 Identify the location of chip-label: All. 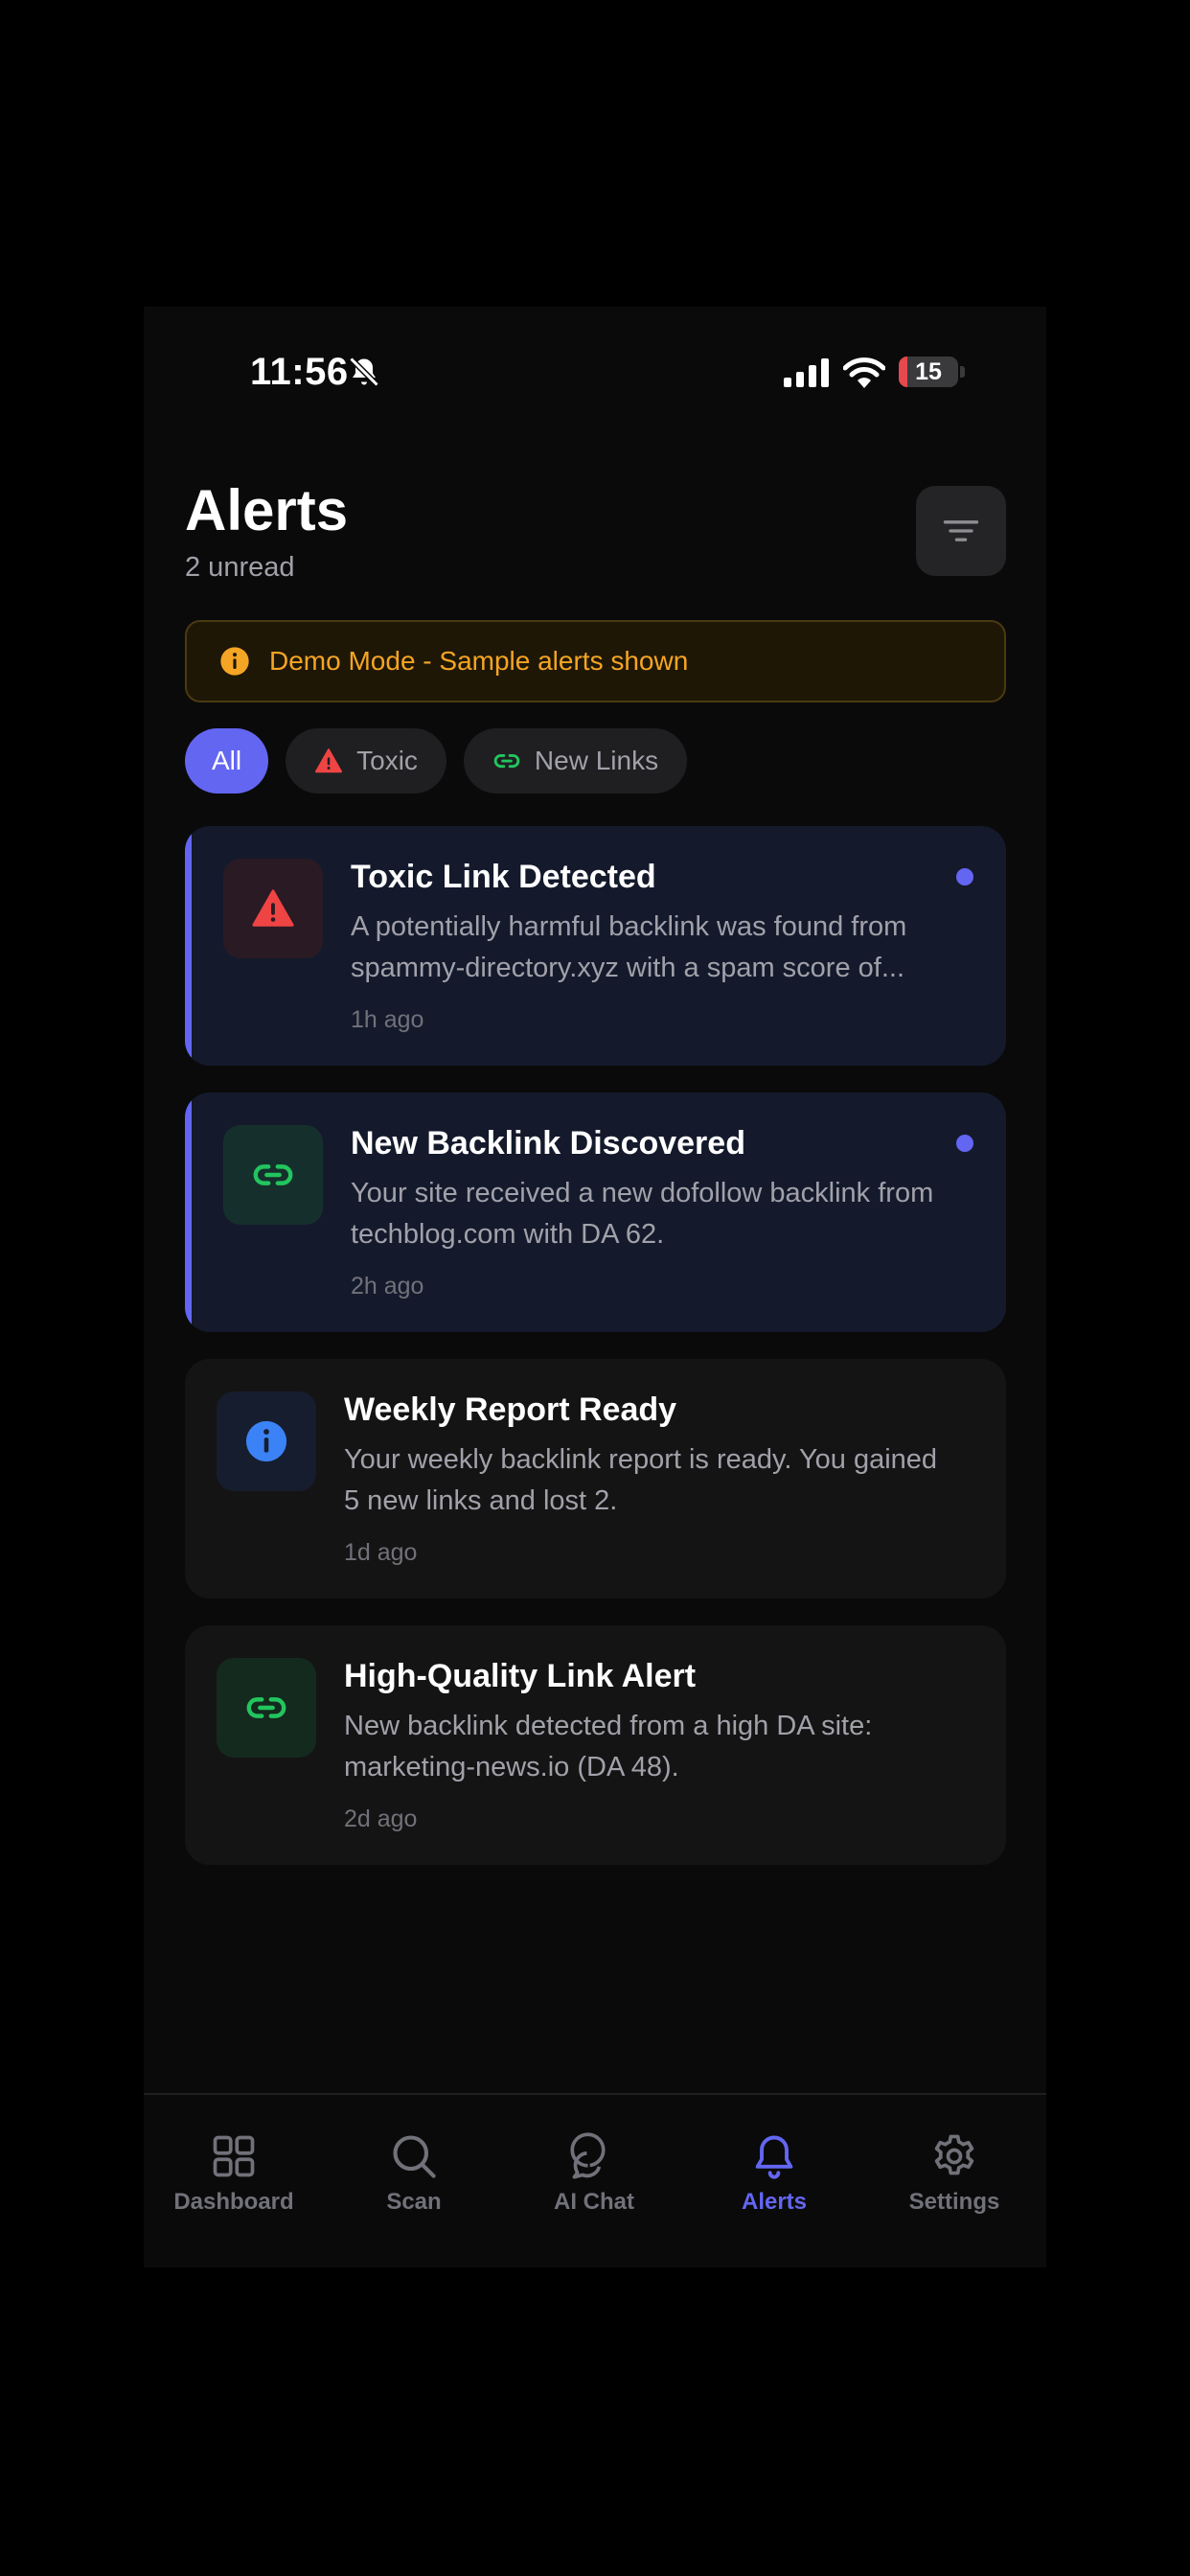
(227, 760).